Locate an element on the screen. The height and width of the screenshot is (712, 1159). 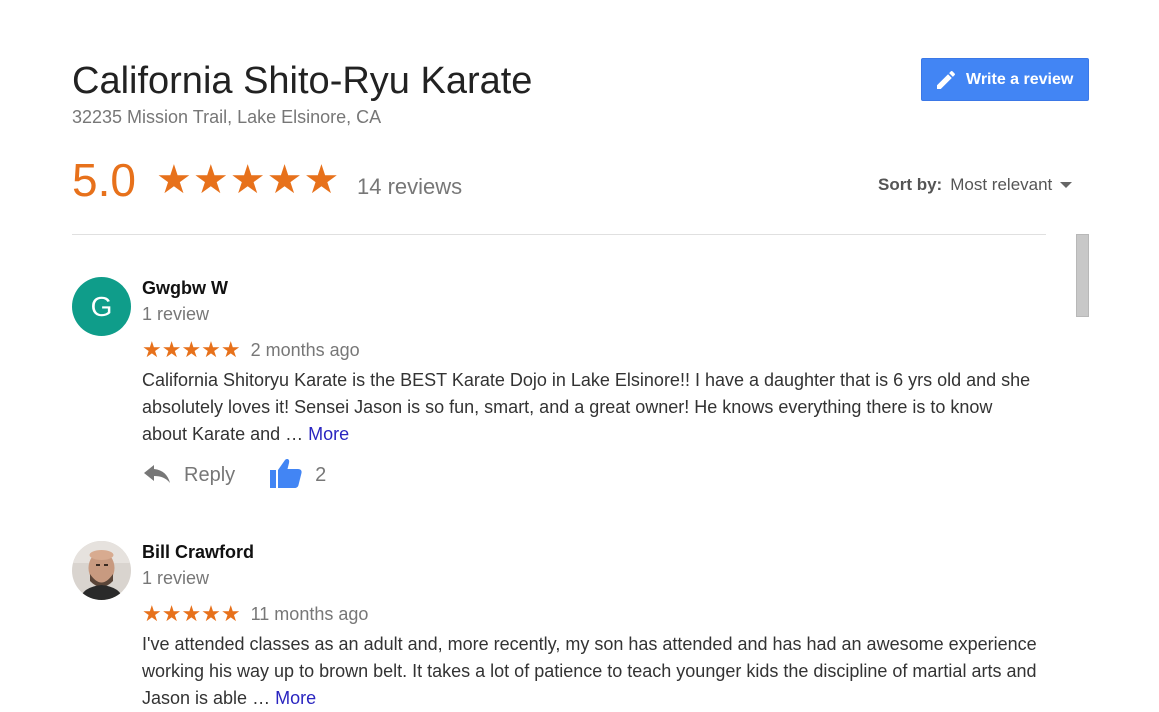
reply-button: Reply is located at coordinates (188, 475).